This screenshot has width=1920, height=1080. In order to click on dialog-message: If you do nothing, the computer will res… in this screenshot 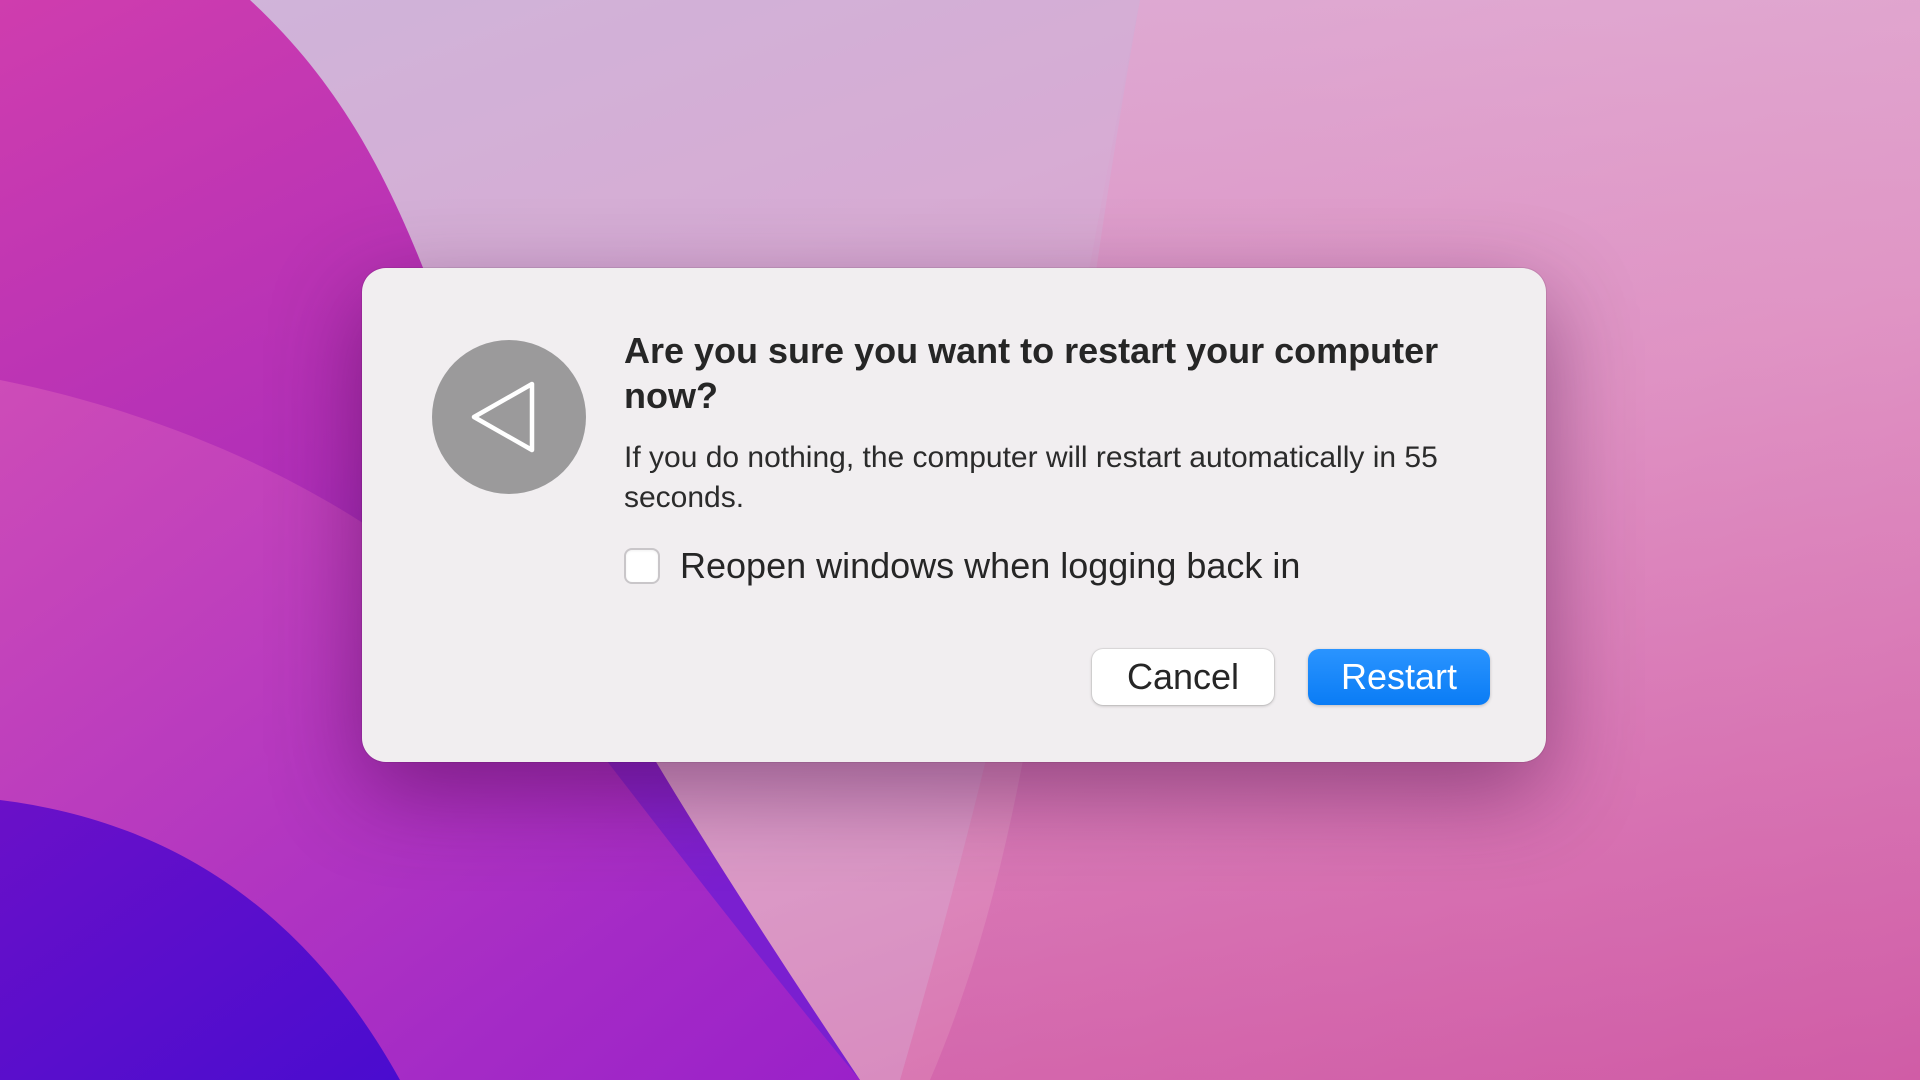, I will do `click(1031, 477)`.